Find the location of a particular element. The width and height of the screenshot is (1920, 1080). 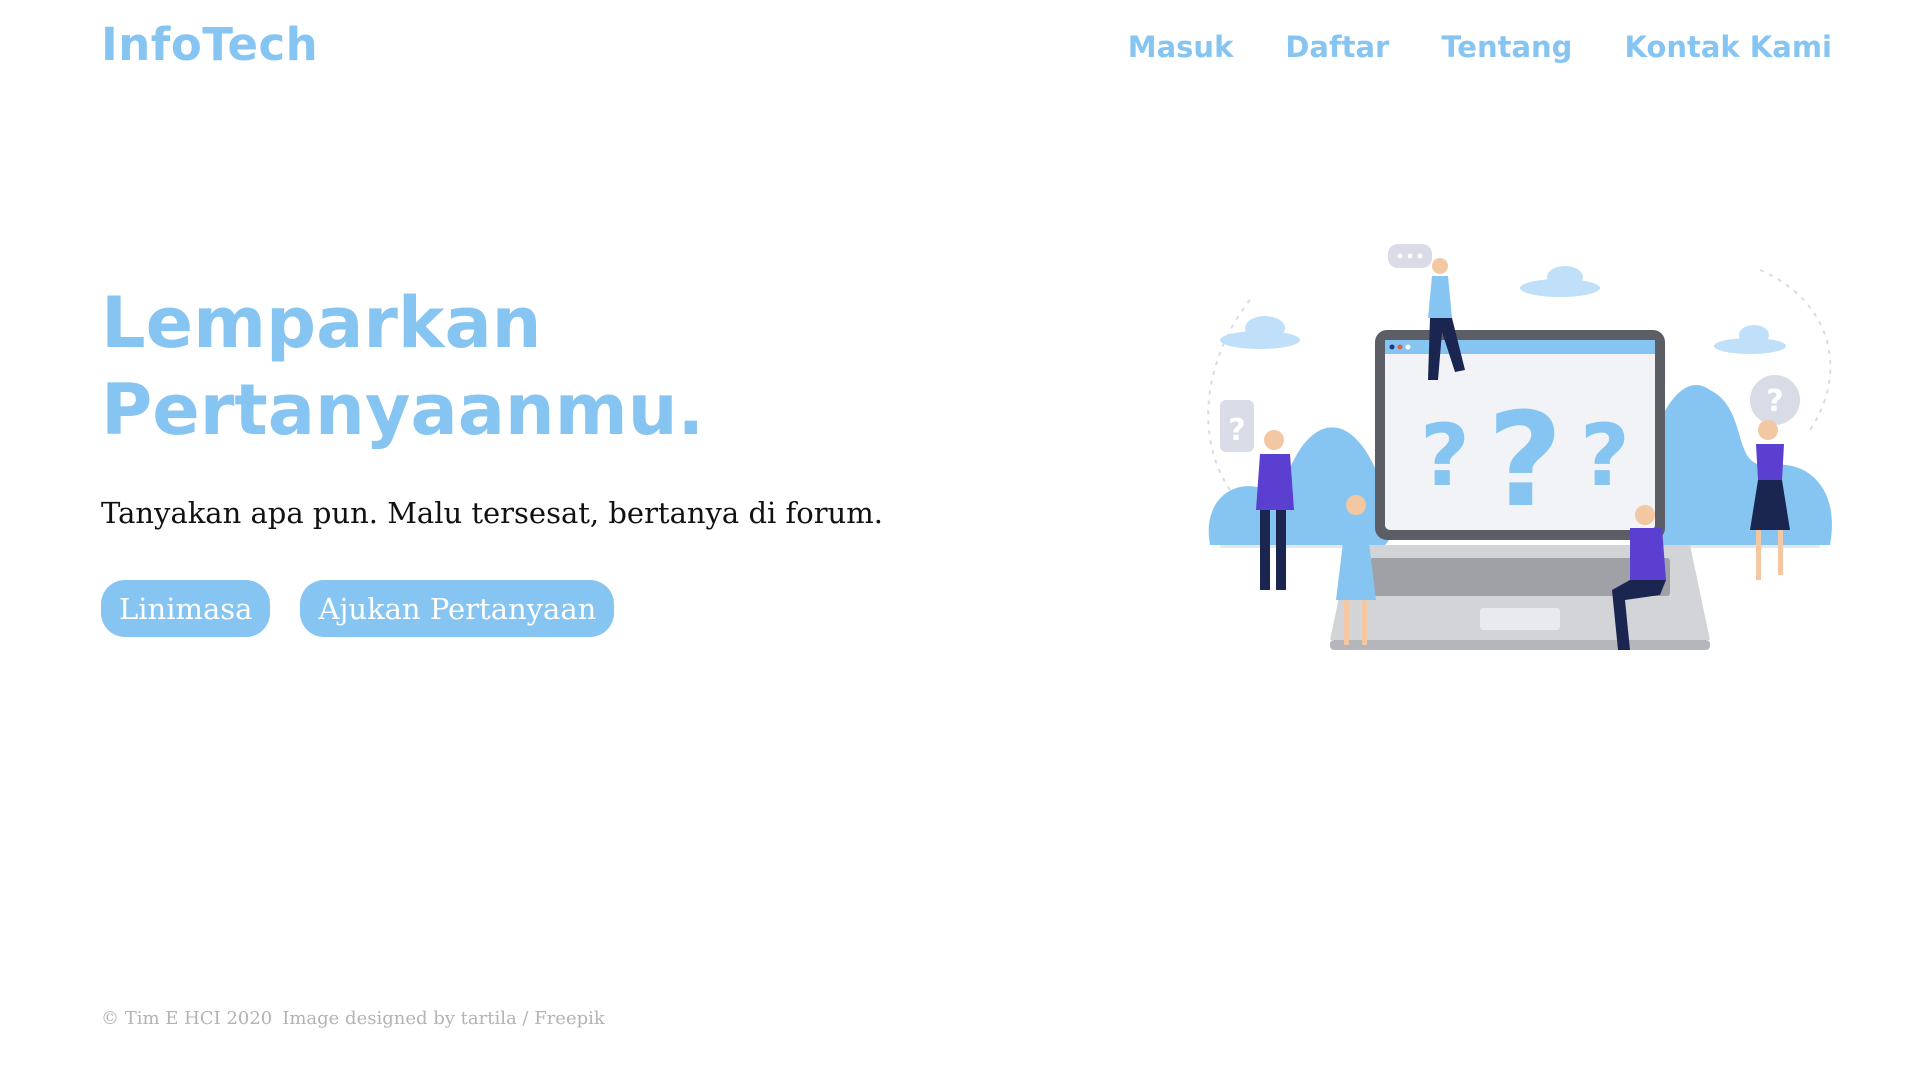

hero-title: Lemparkan Pertanyaanmu. is located at coordinates (402, 367).